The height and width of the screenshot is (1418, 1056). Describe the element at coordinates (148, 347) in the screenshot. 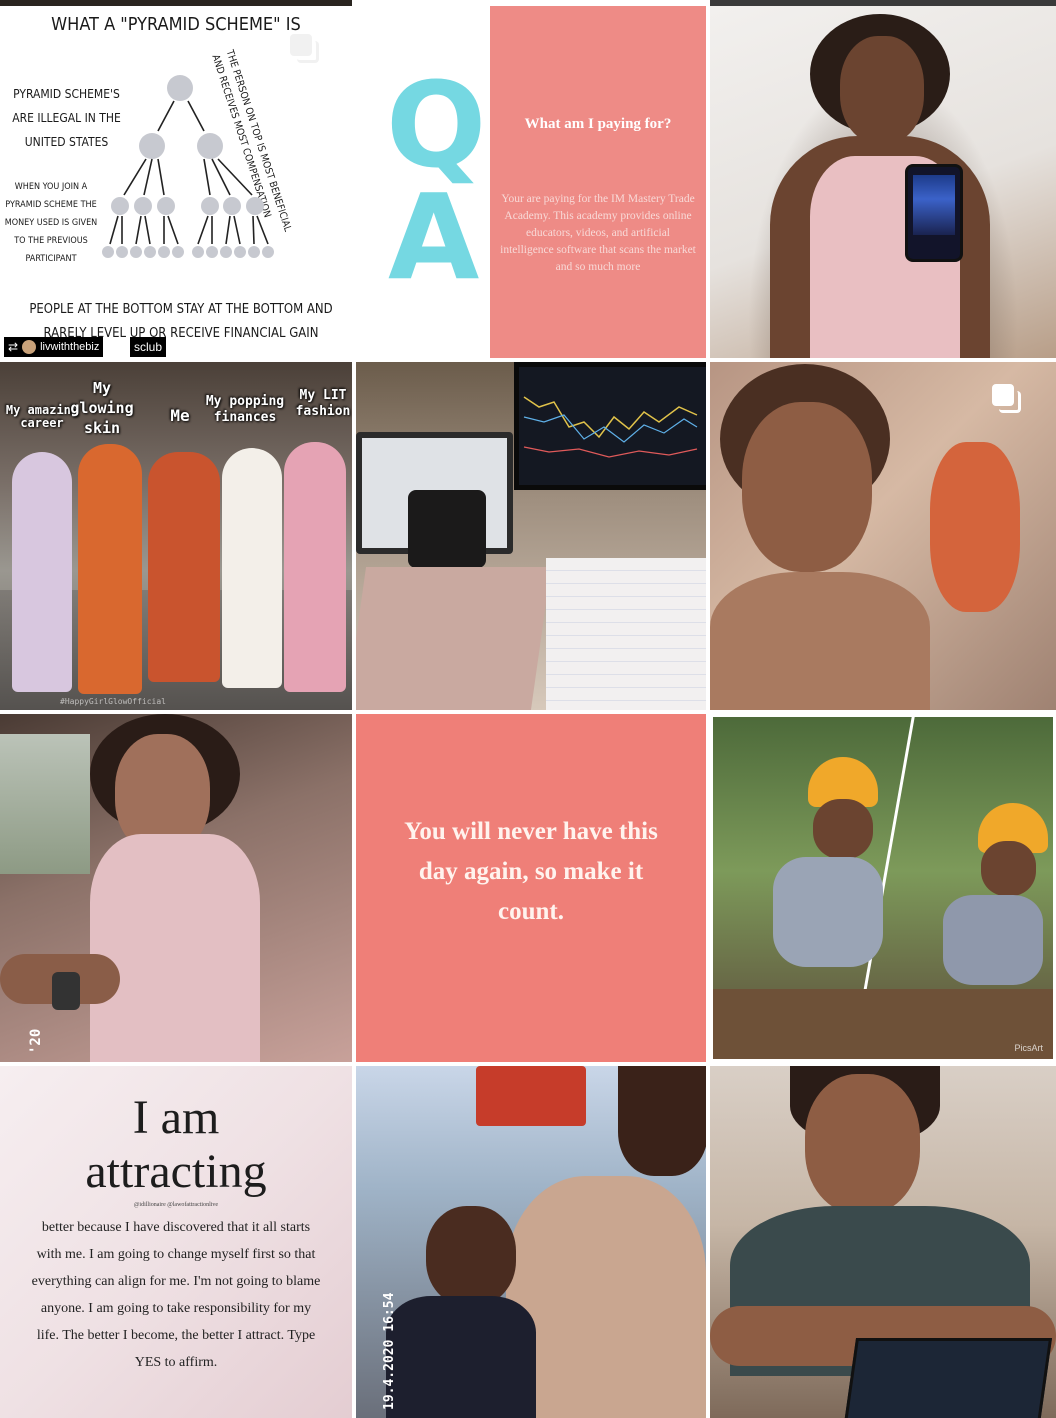

I see `repost-suffix: sclub` at that location.